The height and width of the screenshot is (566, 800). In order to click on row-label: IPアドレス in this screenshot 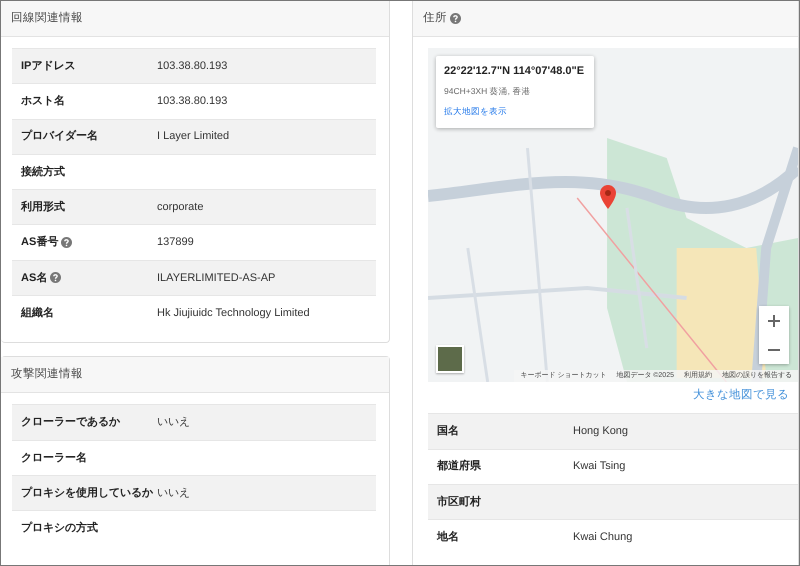, I will do `click(48, 66)`.